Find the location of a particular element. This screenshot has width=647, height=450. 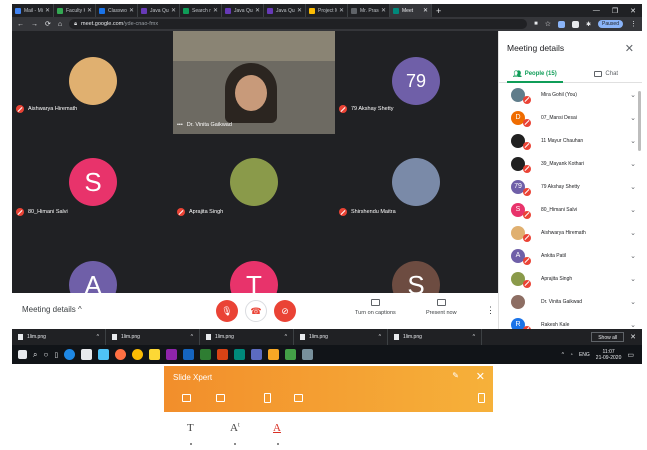

windows-start-icon is located at coordinates (22, 354).